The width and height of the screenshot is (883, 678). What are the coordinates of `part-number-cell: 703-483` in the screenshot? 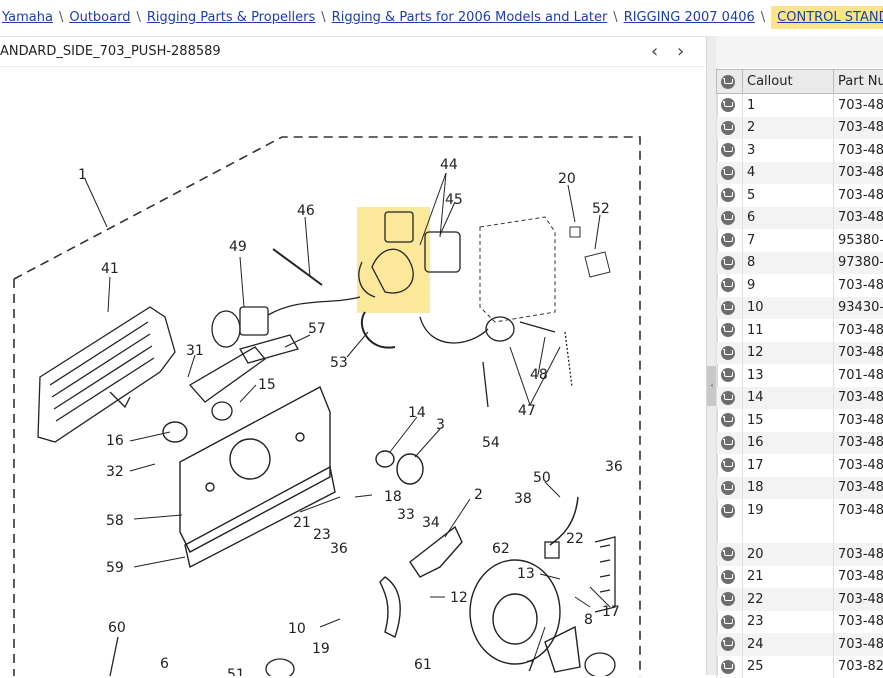 It's located at (858, 554).